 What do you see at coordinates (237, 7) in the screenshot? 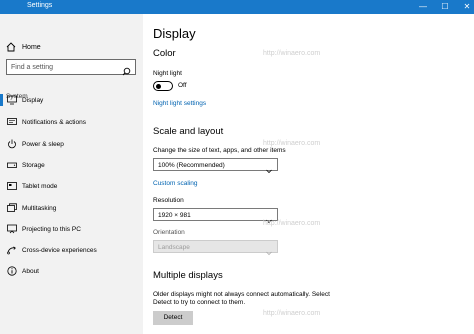
I see `title-bar: Settings — ☐ ✕` at bounding box center [237, 7].